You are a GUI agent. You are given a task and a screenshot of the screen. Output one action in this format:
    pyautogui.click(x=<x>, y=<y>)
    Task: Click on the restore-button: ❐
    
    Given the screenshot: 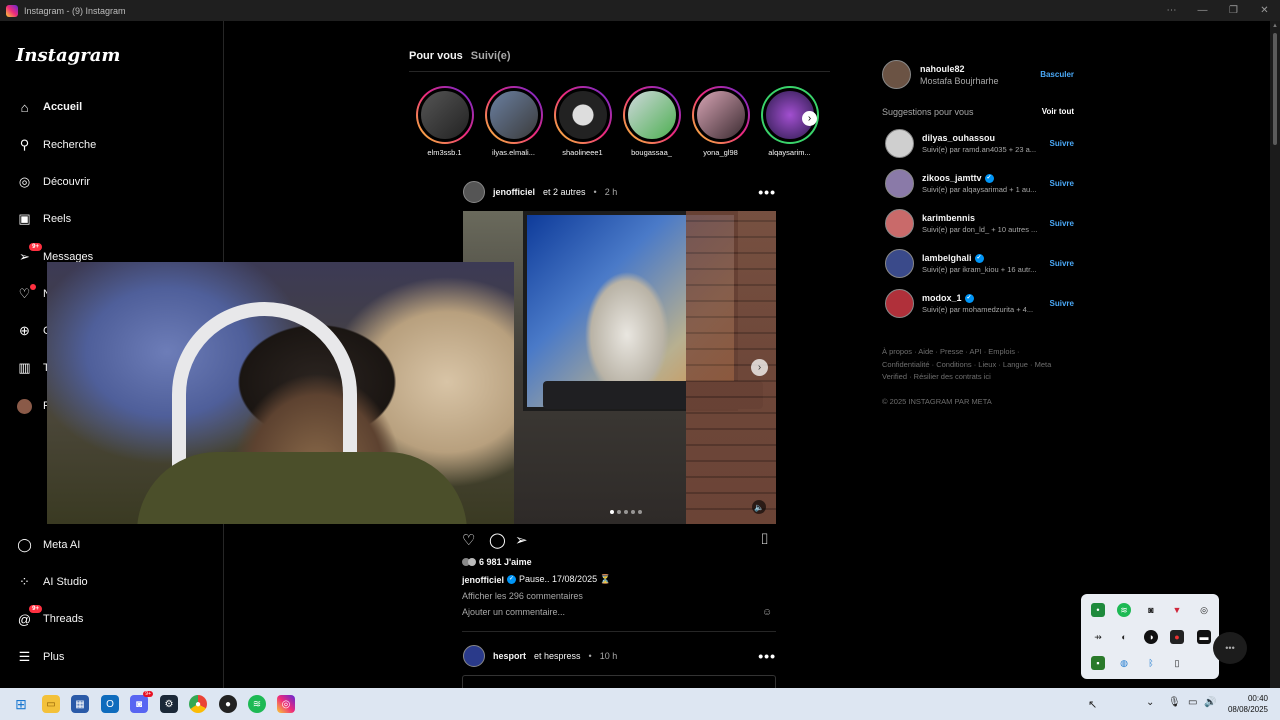 What is the action you would take?
    pyautogui.click(x=1233, y=10)
    